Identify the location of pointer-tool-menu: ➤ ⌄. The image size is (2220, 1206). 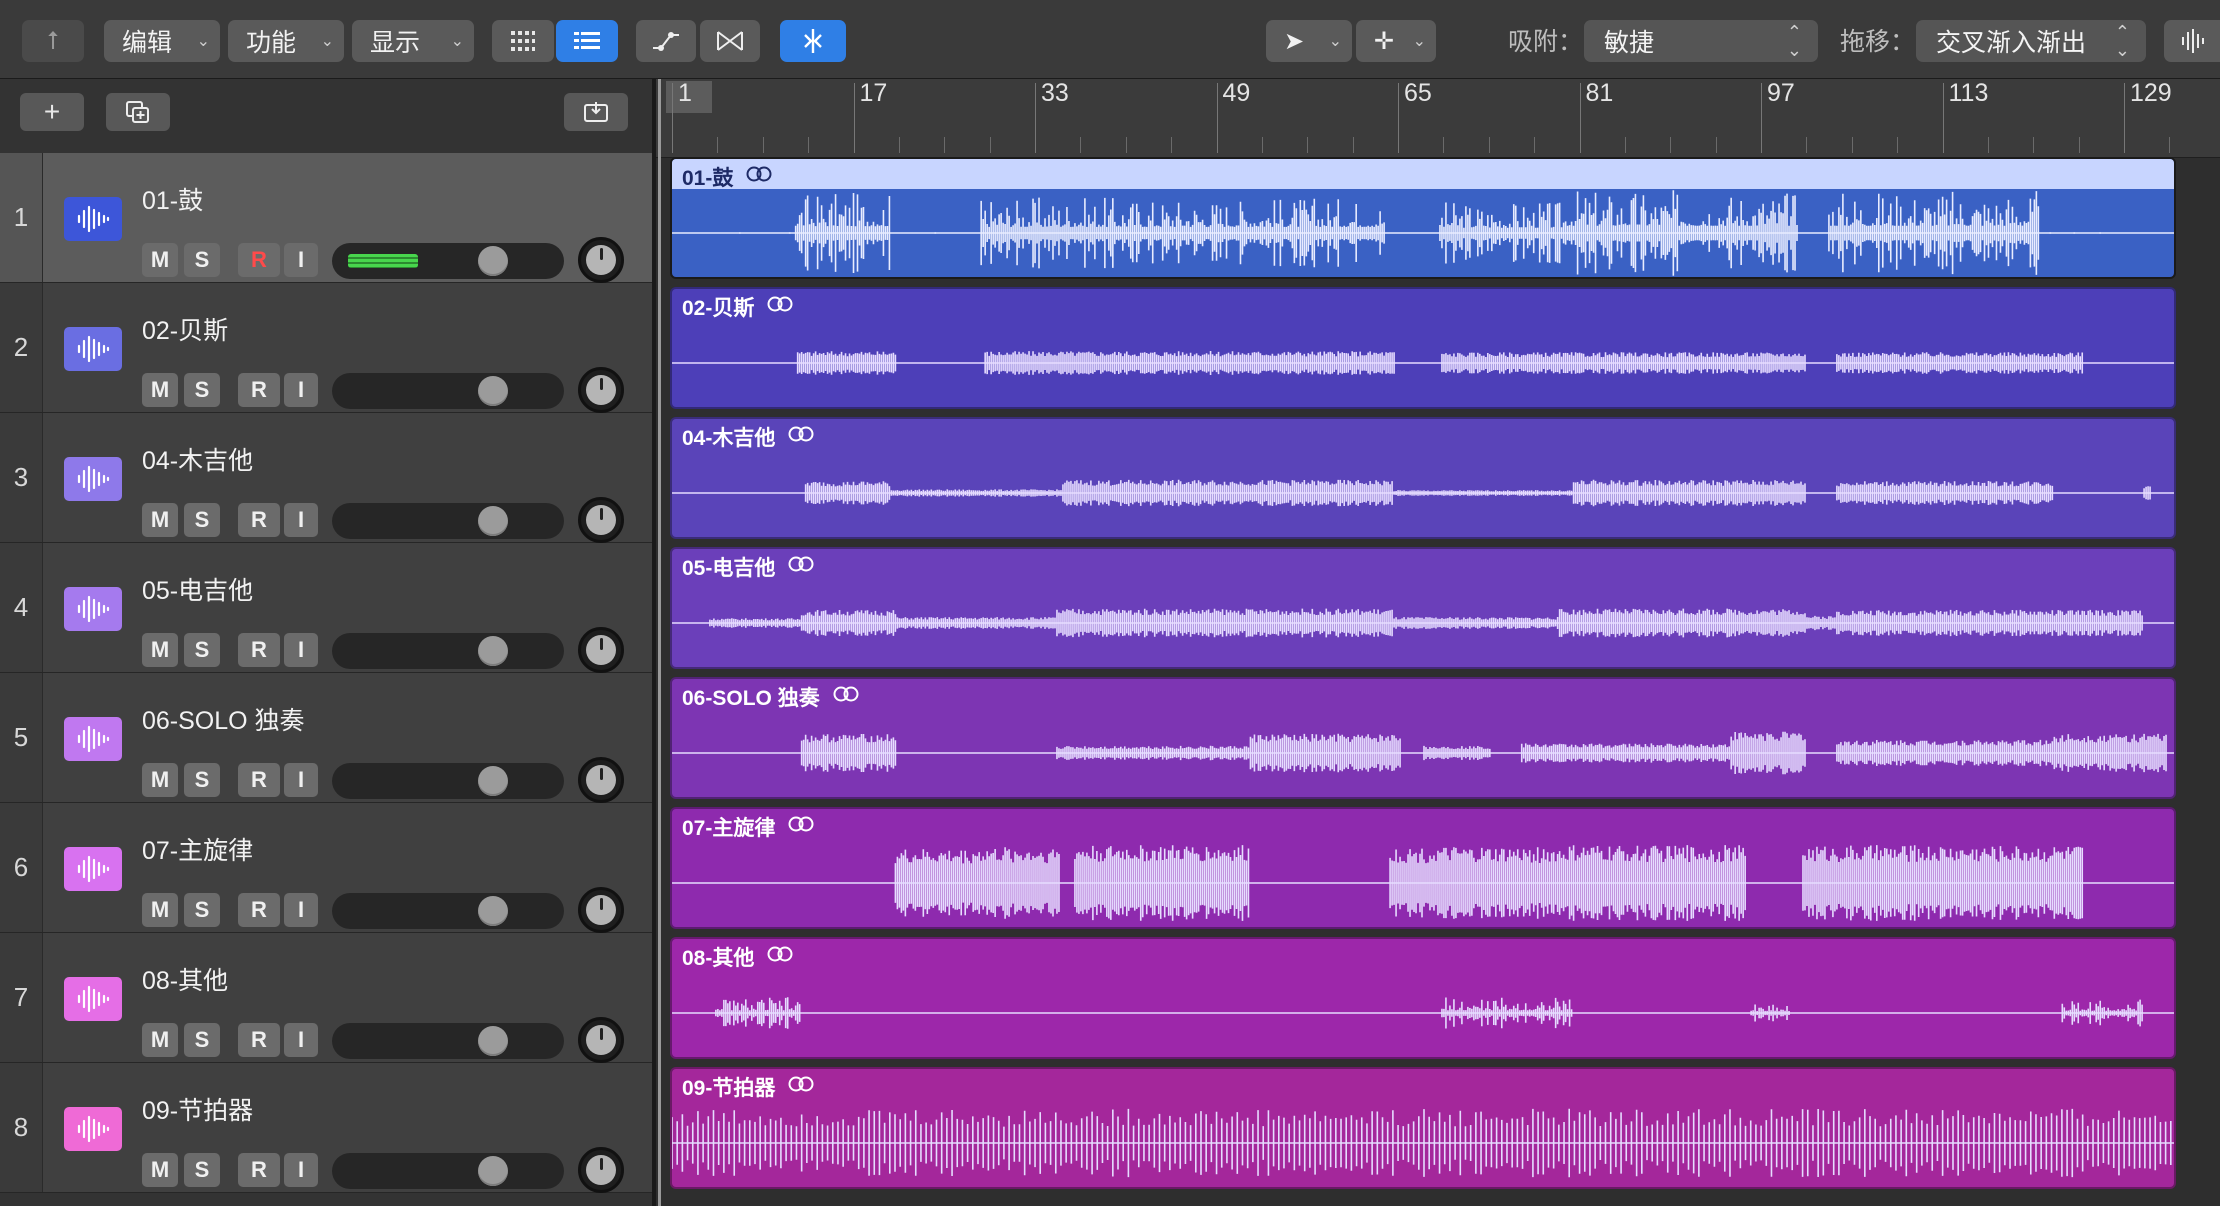
(1309, 41).